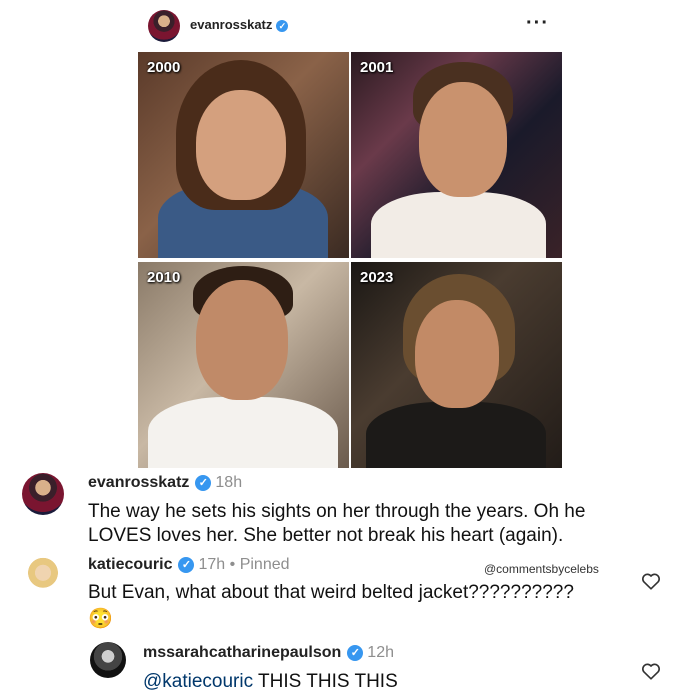 This screenshot has width=700, height=700. Describe the element at coordinates (243, 155) in the screenshot. I see `grid-photo-2000: 2000` at that location.